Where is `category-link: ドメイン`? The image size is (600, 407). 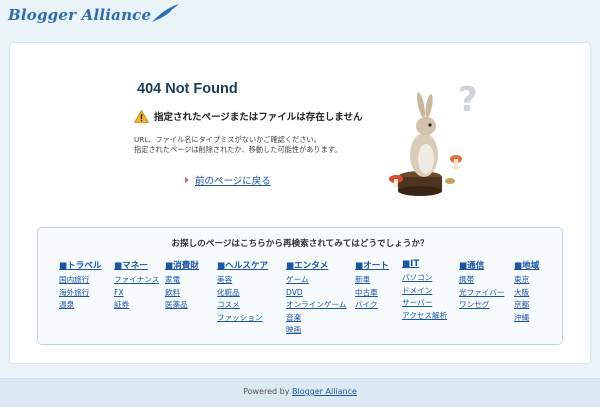
category-link: ドメイン is located at coordinates (424, 291).